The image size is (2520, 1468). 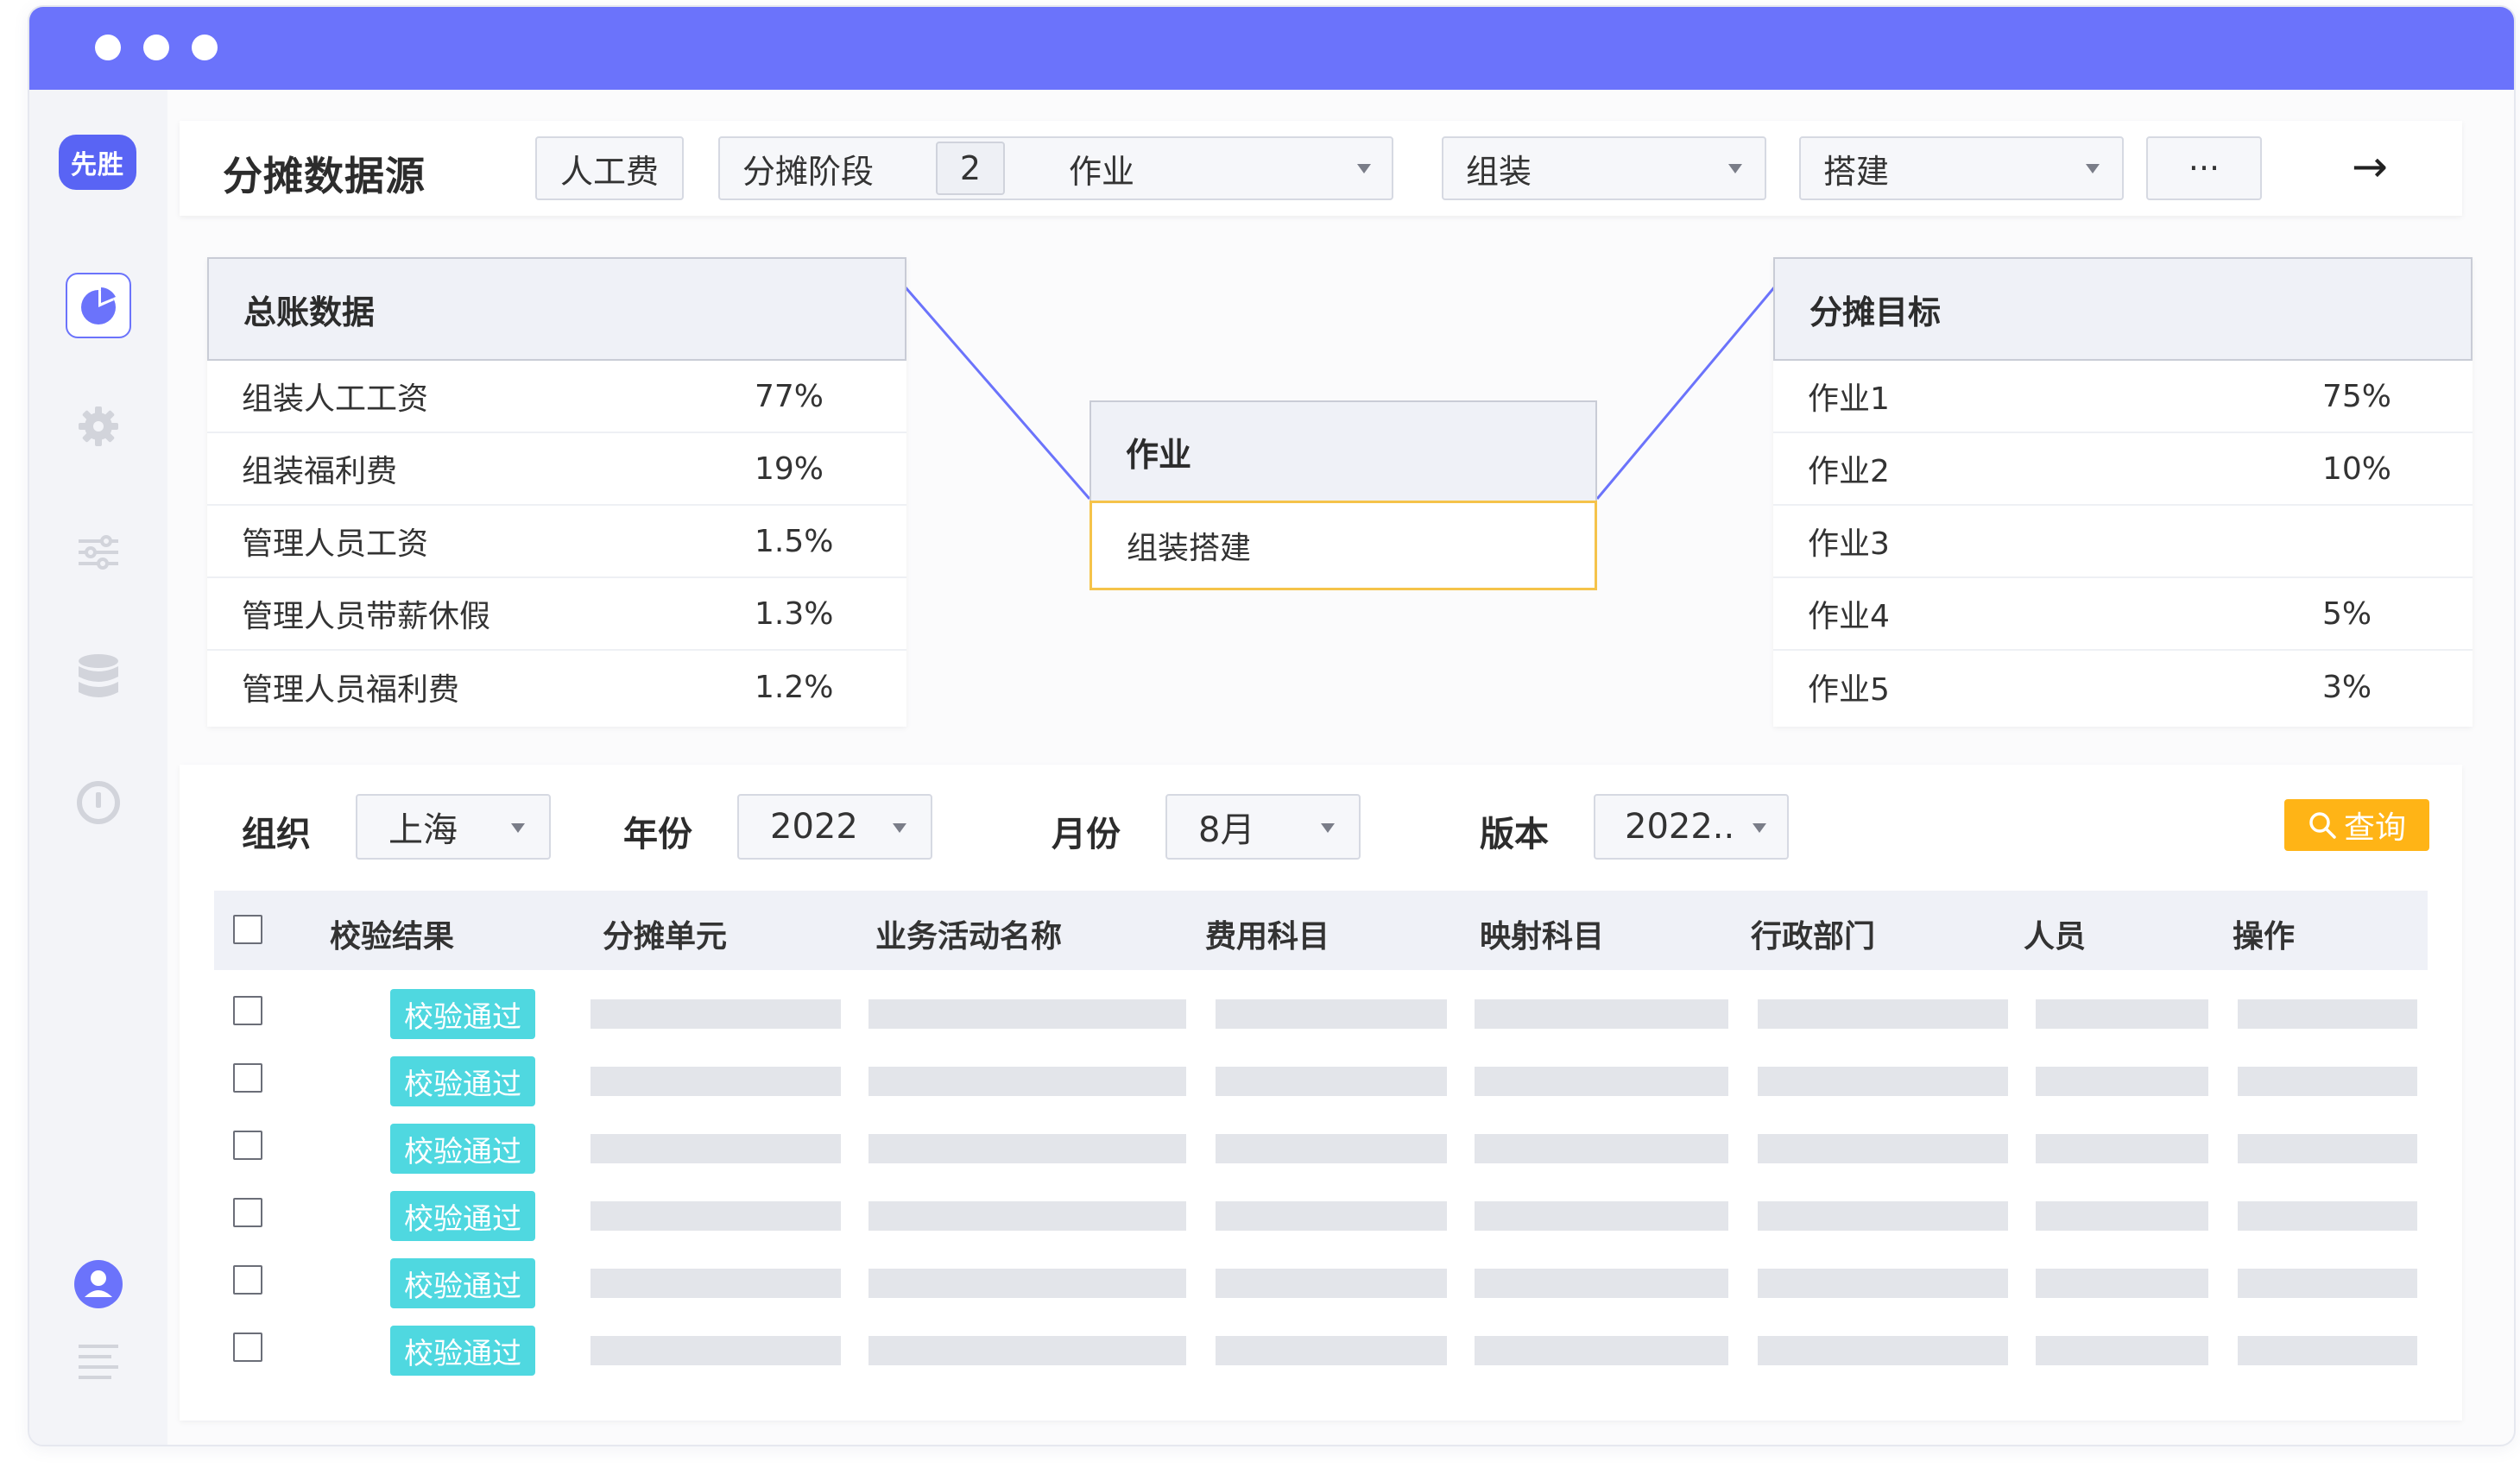 What do you see at coordinates (2123, 309) in the screenshot?
I see `target-panel-title: 分摊目标` at bounding box center [2123, 309].